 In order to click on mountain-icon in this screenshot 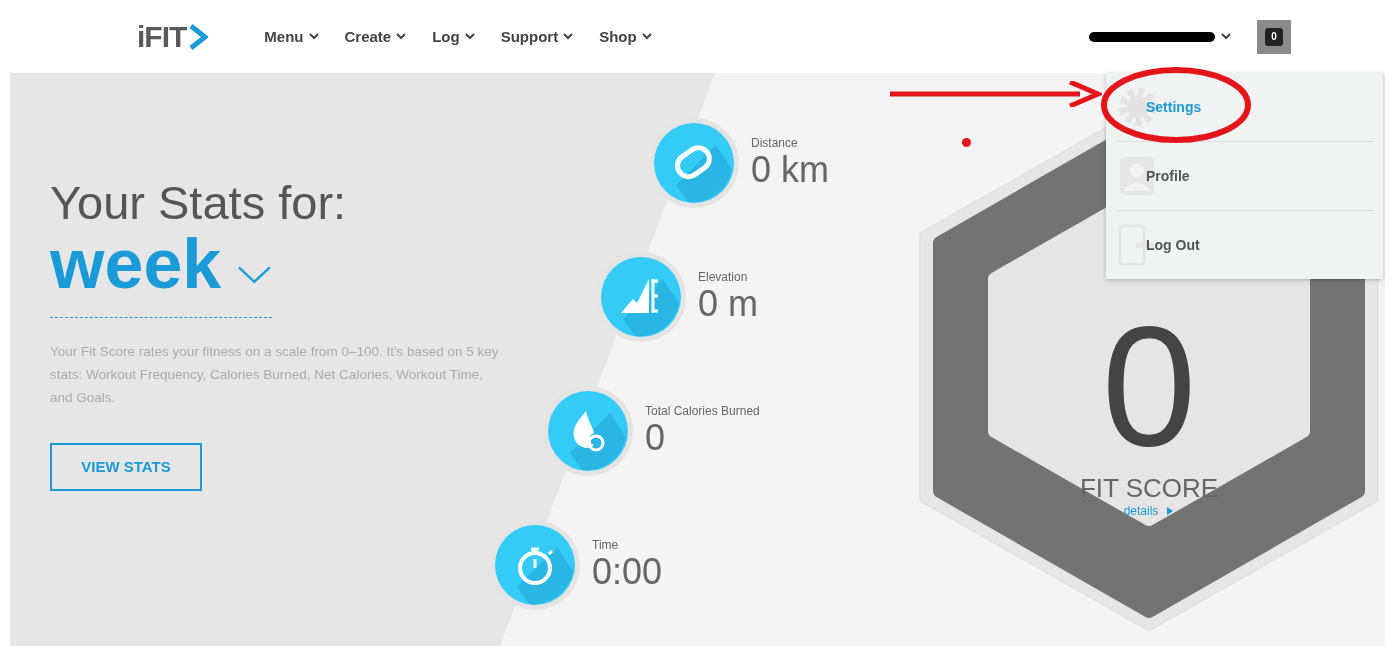, I will do `click(641, 297)`.